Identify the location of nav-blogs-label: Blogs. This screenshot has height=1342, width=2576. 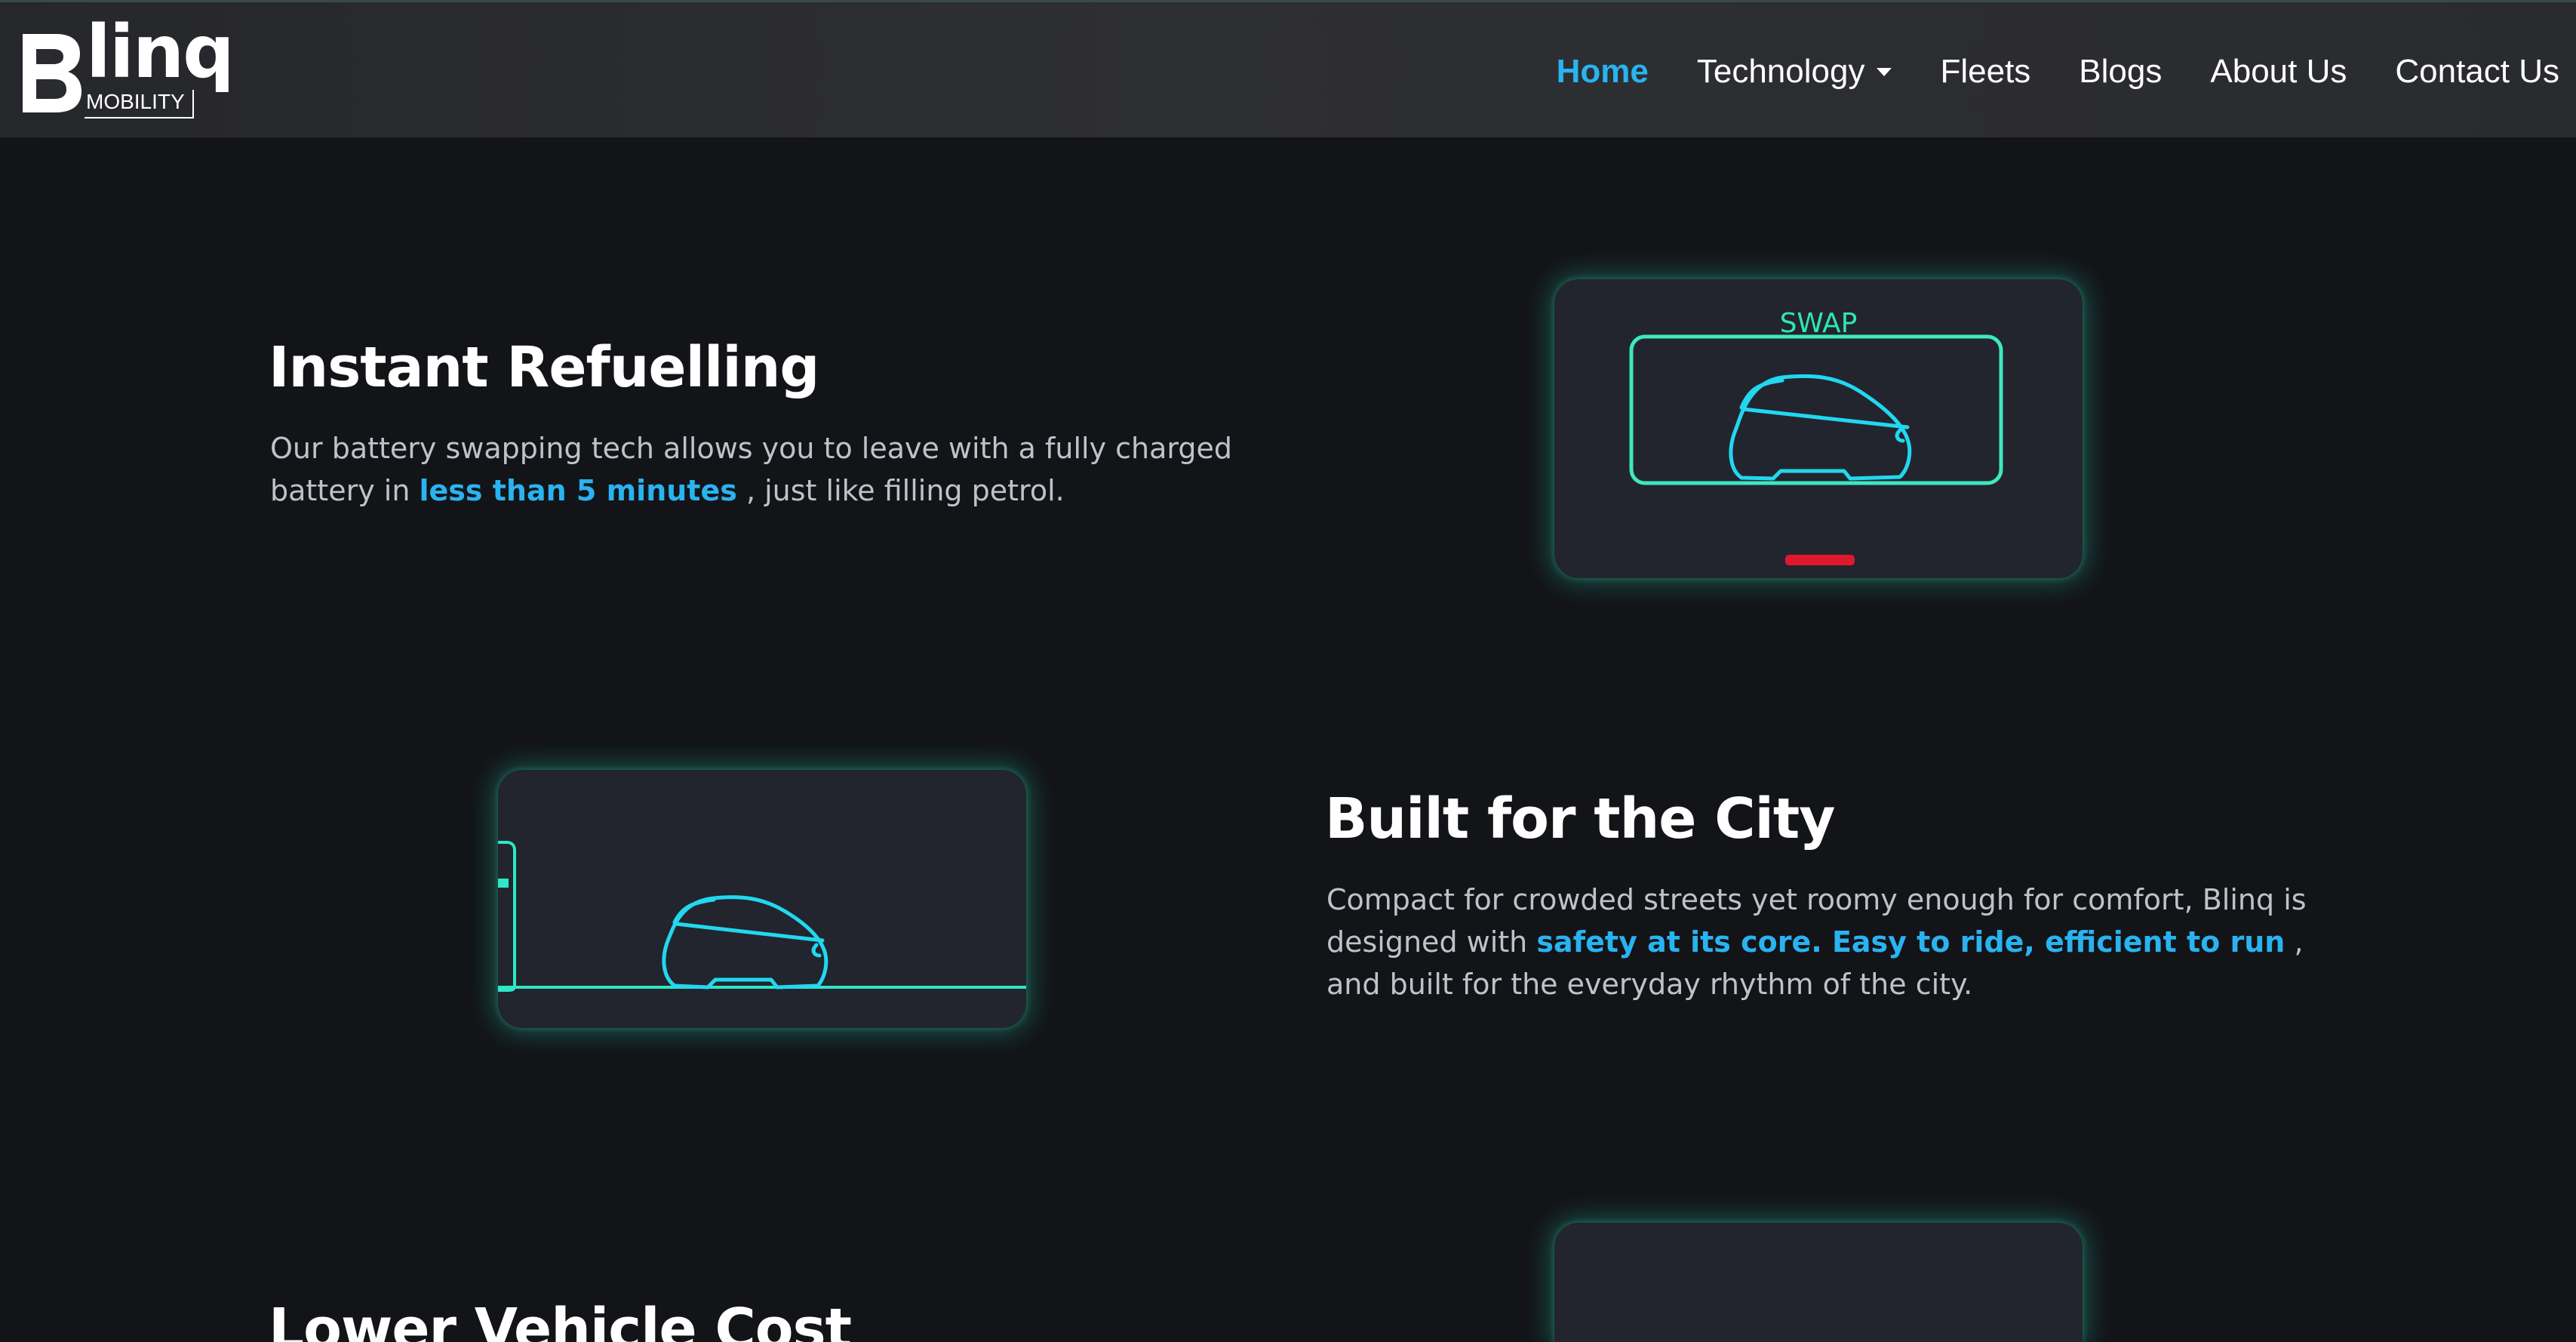
(2121, 71).